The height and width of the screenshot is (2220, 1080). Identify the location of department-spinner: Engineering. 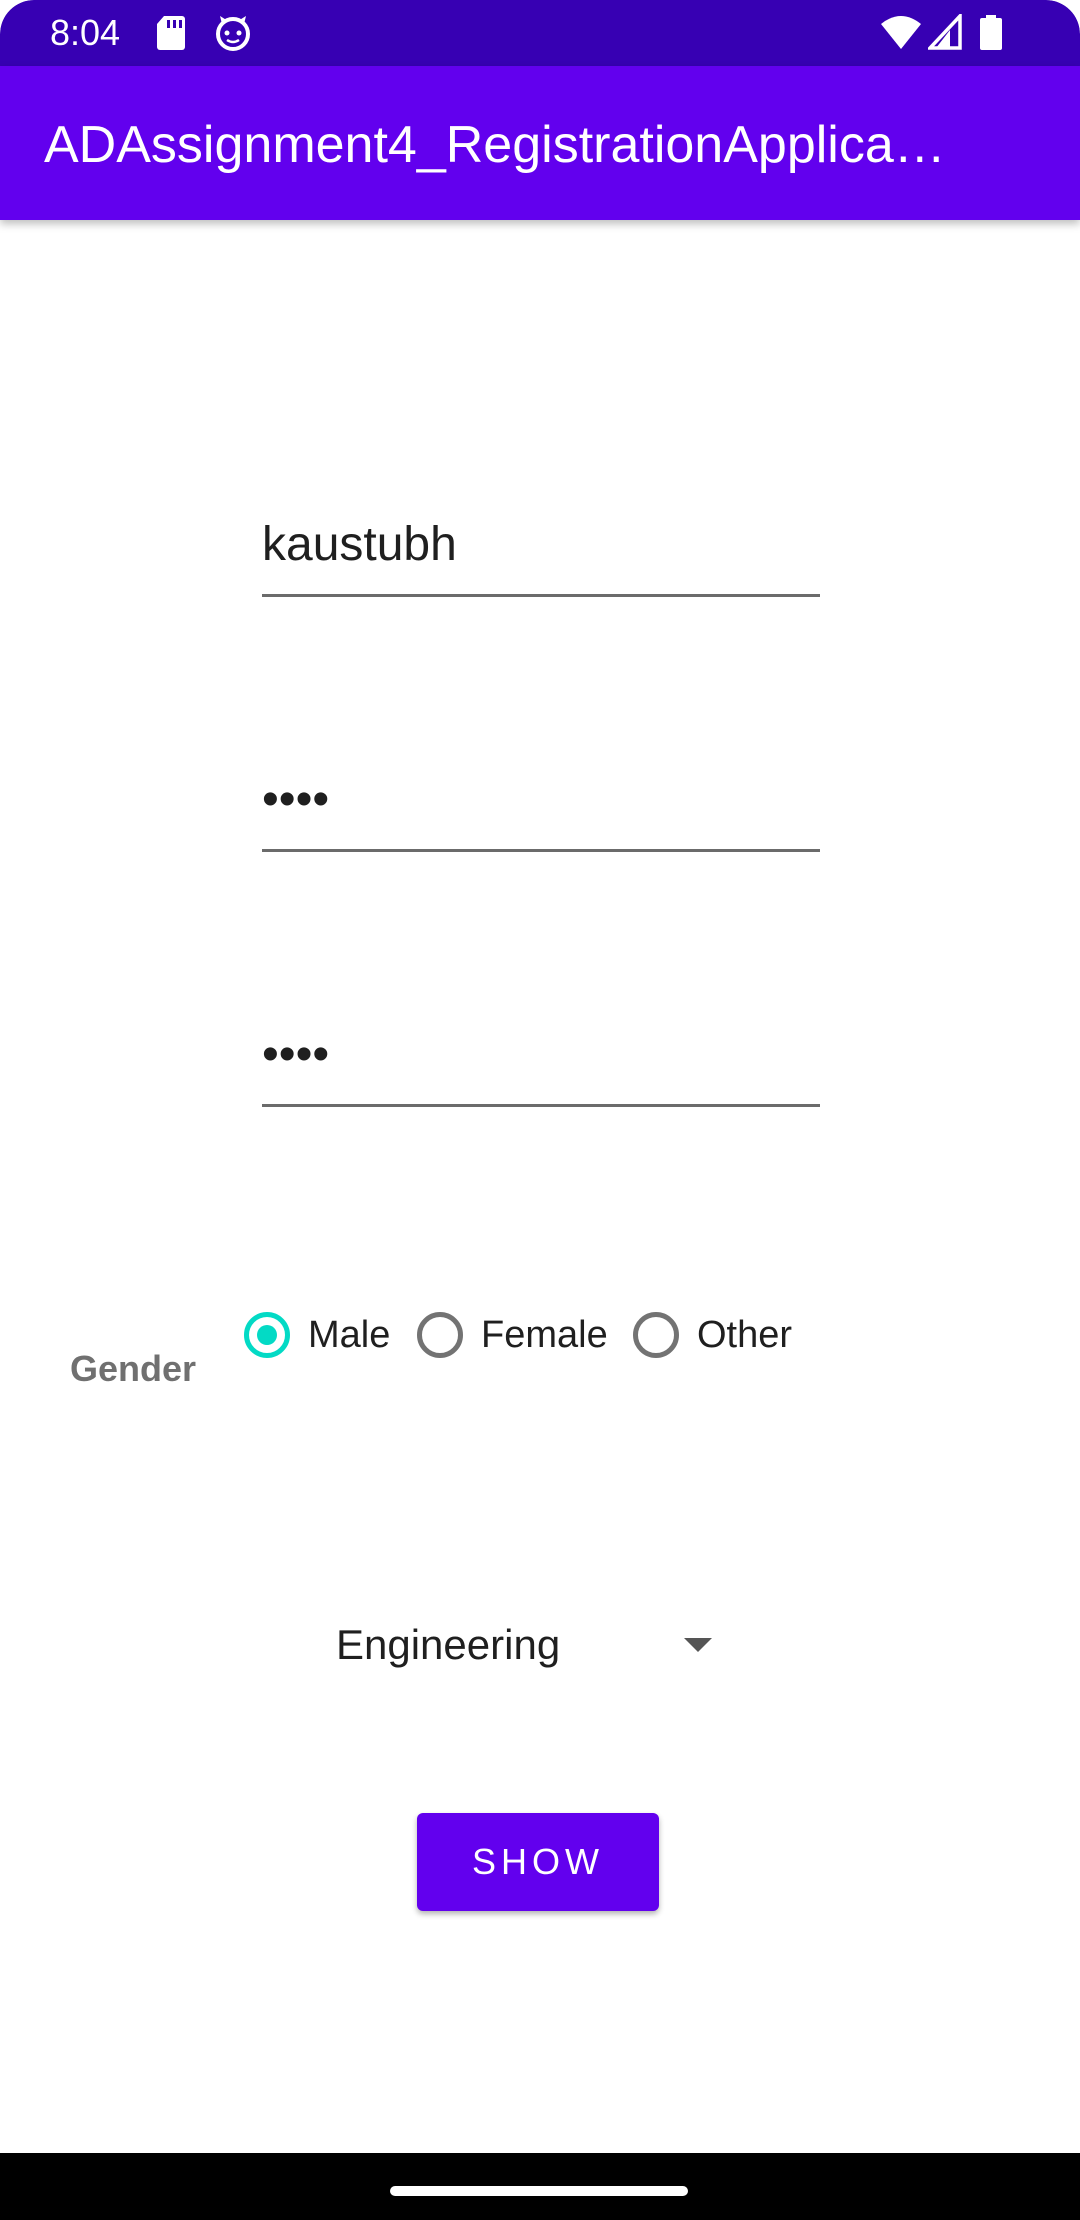
(526, 1645).